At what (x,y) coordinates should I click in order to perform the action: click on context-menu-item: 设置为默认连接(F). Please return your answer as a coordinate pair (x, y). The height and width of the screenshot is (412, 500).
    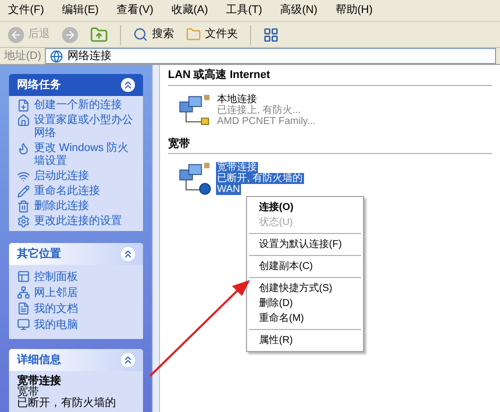
    Looking at the image, I should click on (305, 244).